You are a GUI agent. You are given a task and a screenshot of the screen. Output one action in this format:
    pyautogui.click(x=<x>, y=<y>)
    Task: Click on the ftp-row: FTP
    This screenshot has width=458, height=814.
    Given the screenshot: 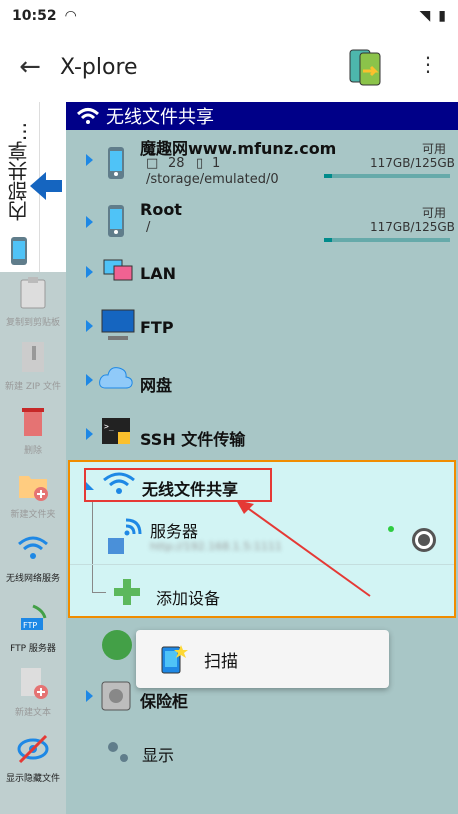 What is the action you would take?
    pyautogui.click(x=262, y=331)
    